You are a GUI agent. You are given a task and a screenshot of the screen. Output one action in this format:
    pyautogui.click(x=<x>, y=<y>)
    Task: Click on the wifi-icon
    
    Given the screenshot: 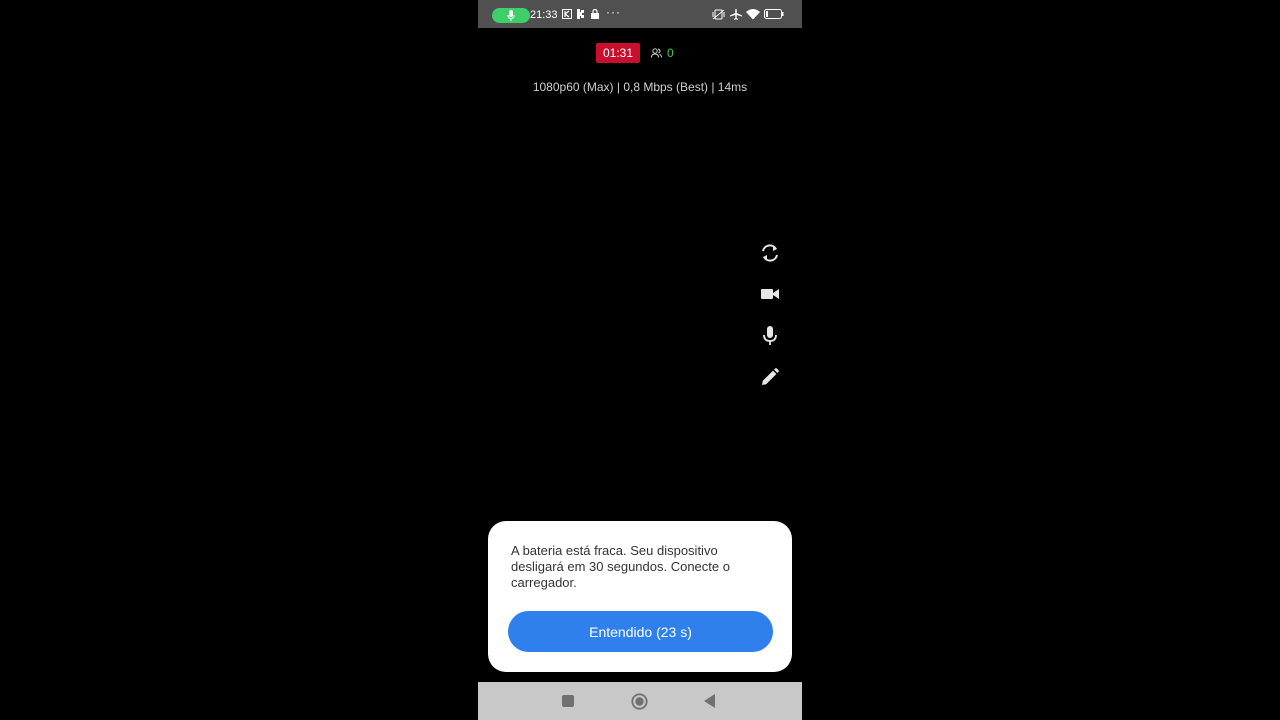 What is the action you would take?
    pyautogui.click(x=753, y=14)
    